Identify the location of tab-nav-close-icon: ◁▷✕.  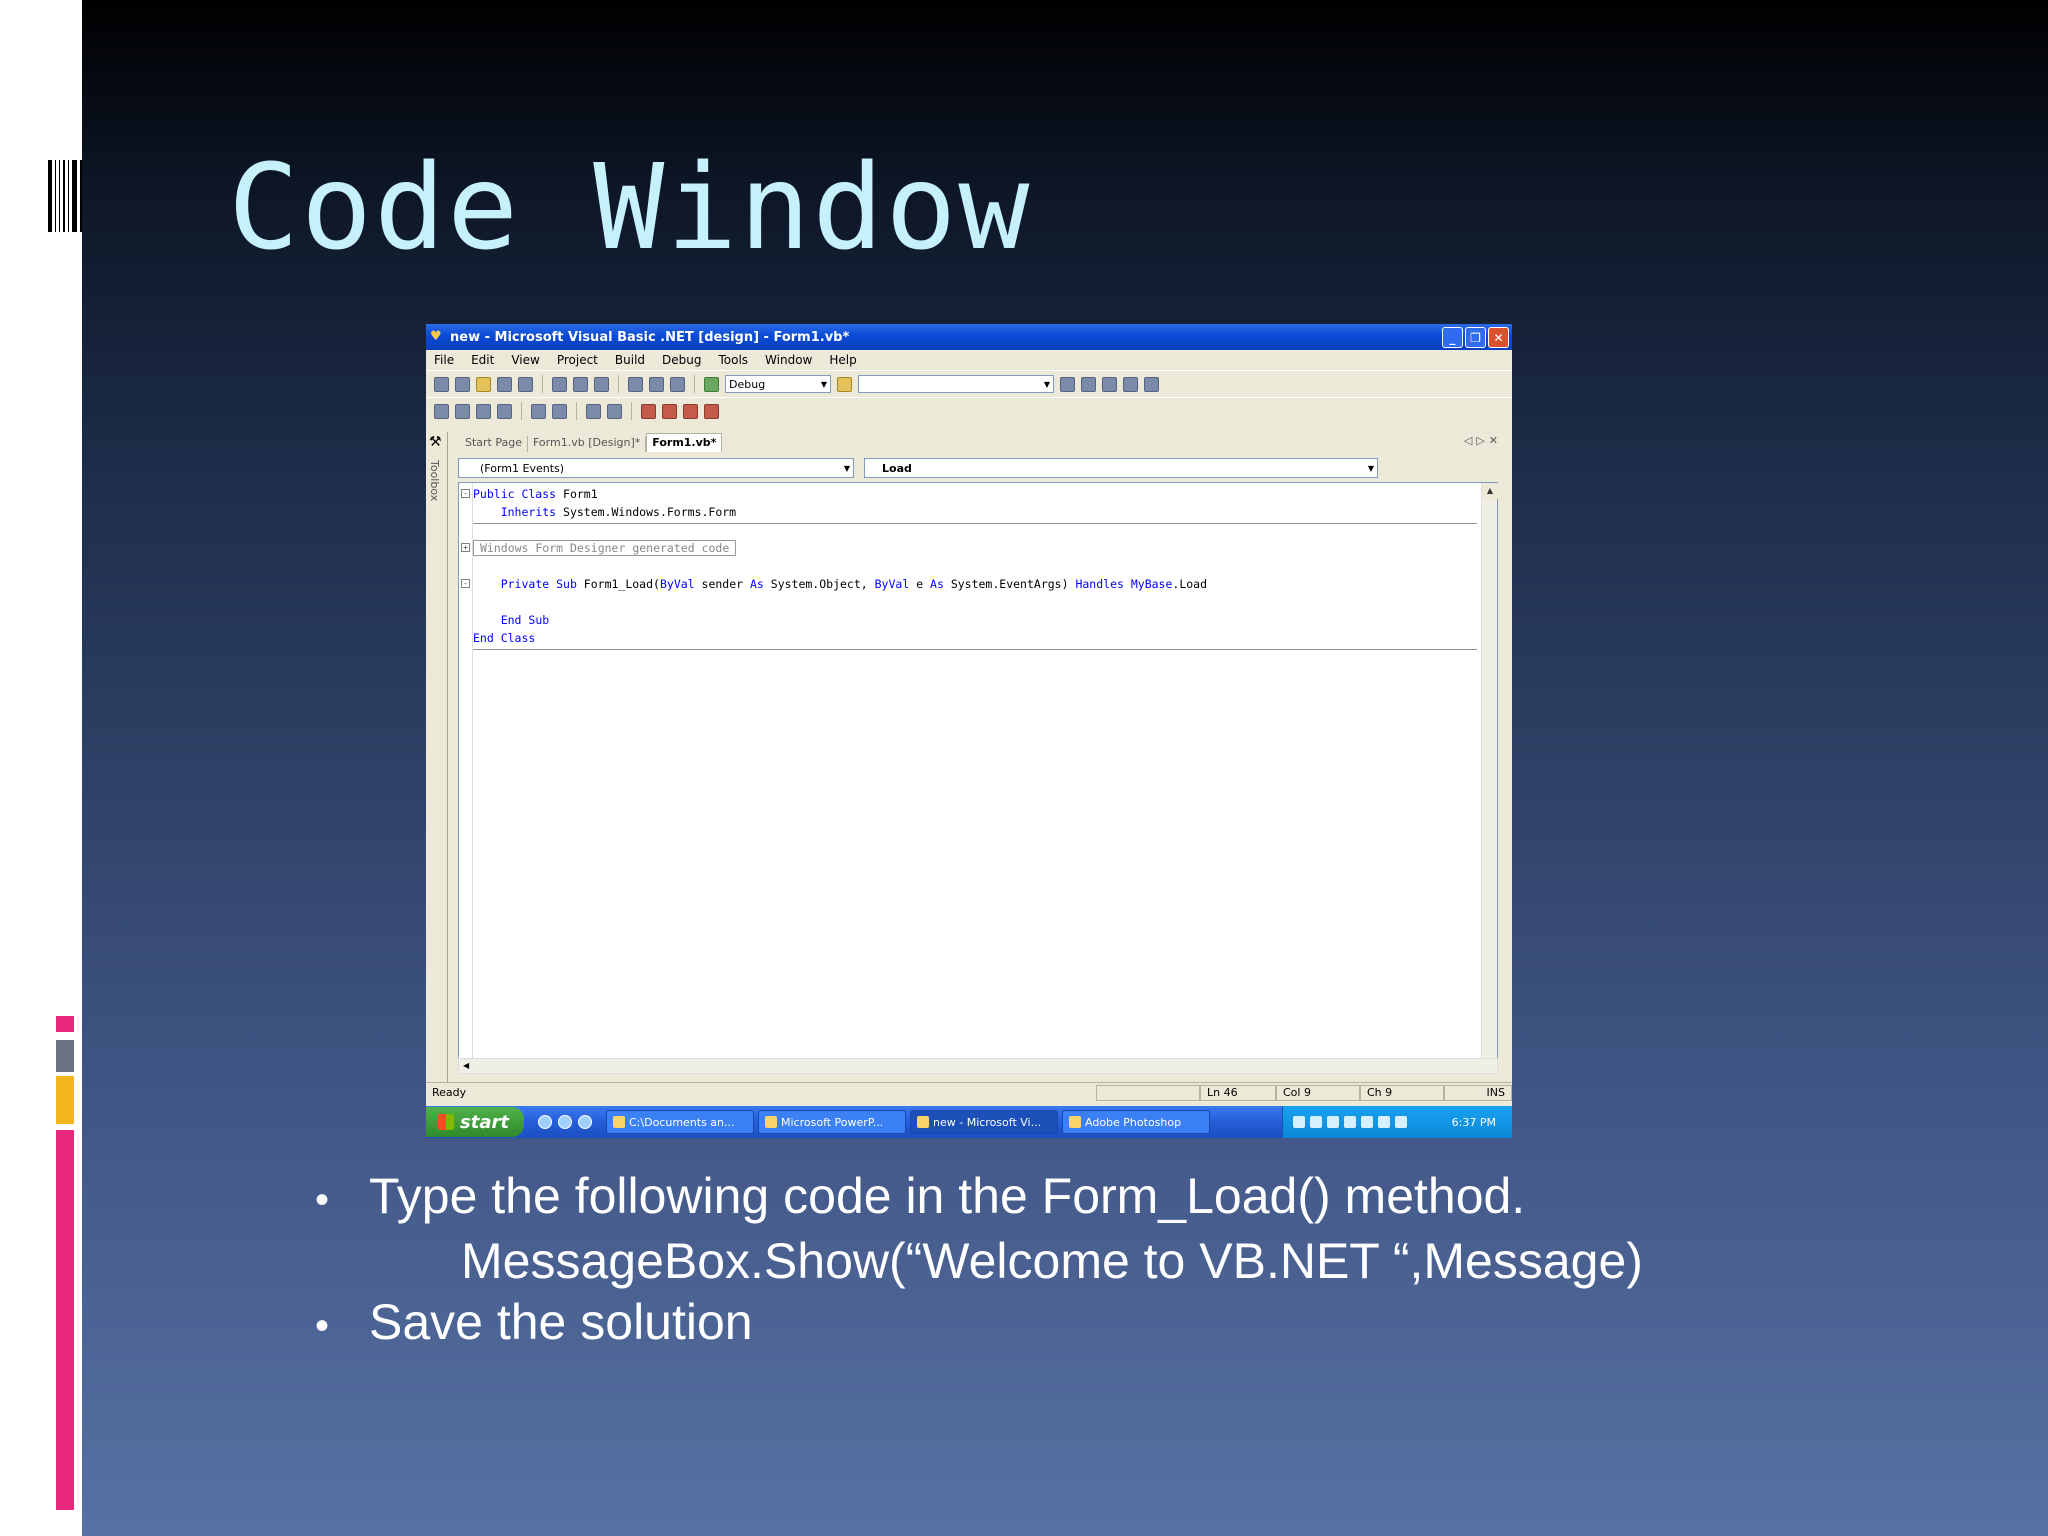
(1483, 440).